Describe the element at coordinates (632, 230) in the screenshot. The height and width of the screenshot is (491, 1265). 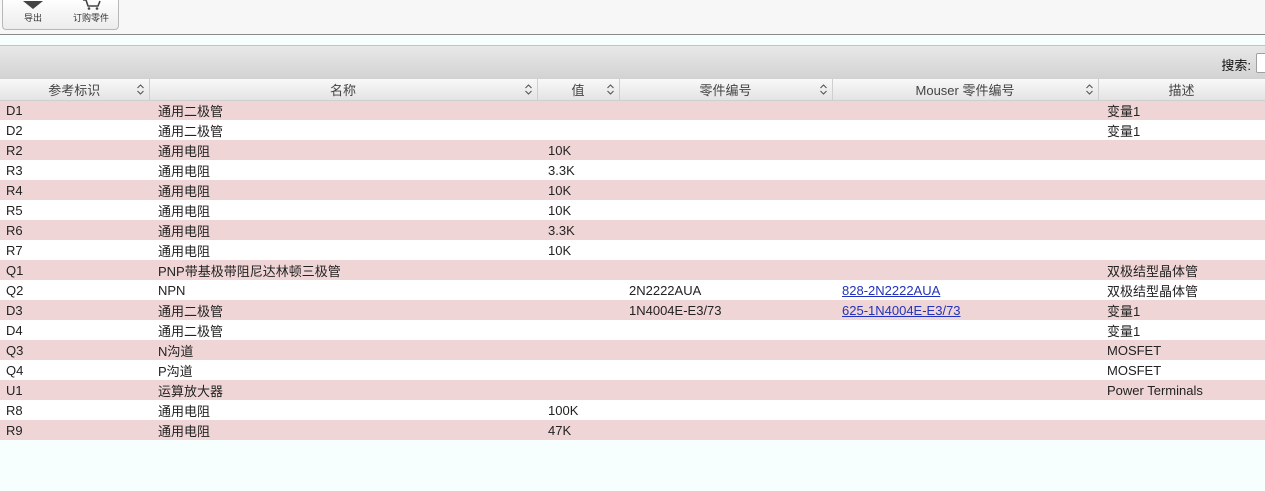
I see `table-row: R6 通用电阻 3.3K` at that location.